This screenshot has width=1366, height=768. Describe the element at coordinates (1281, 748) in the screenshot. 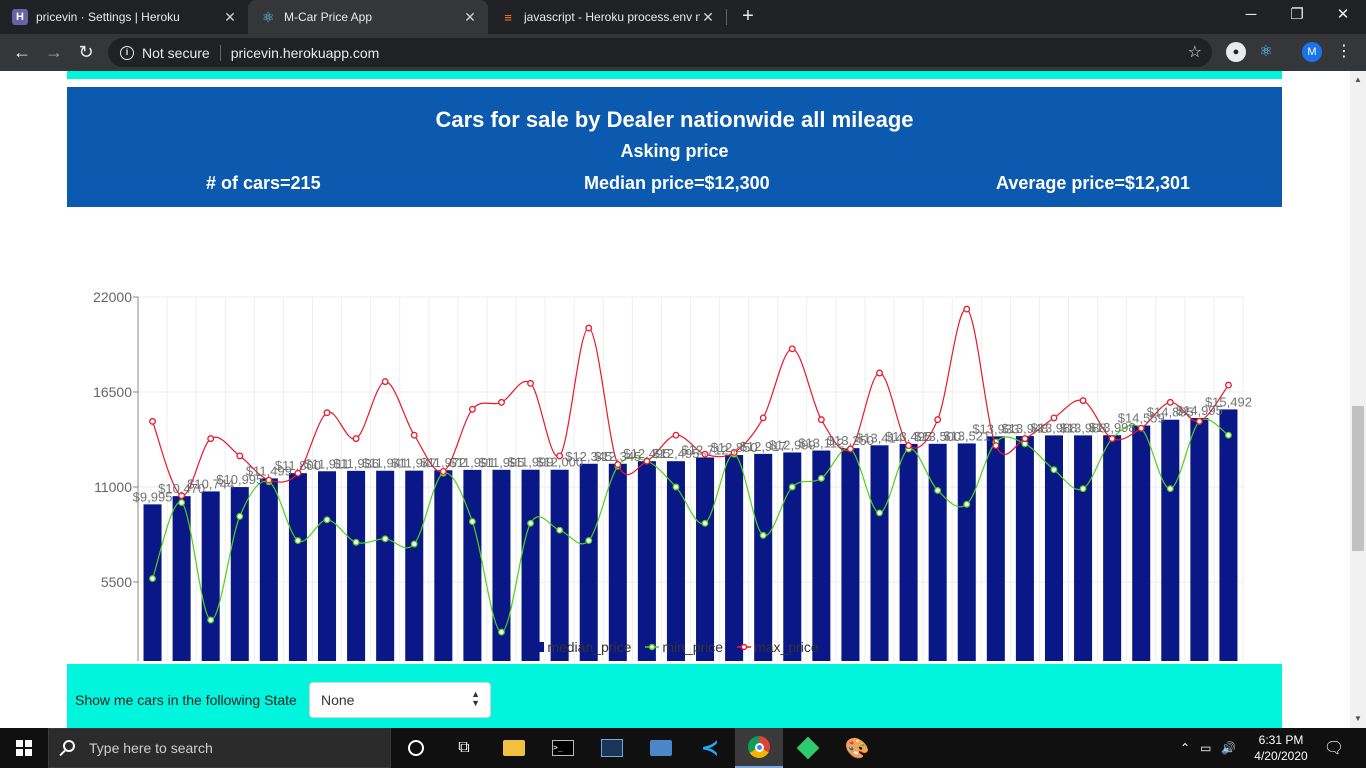

I see `taskbar-clock: 6:31 PM 4/20/2020` at that location.